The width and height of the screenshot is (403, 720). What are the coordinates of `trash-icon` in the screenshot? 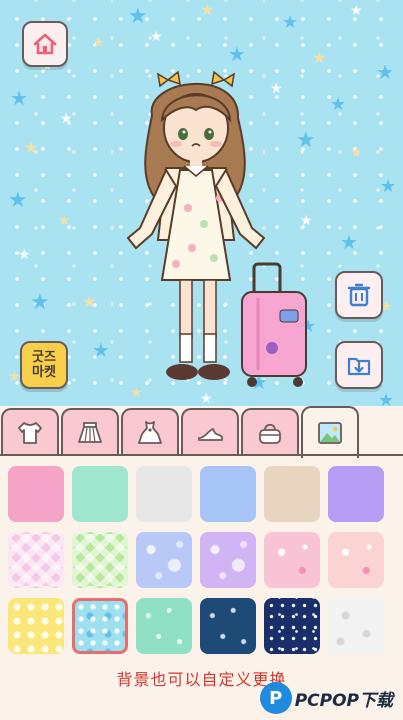 It's located at (359, 295).